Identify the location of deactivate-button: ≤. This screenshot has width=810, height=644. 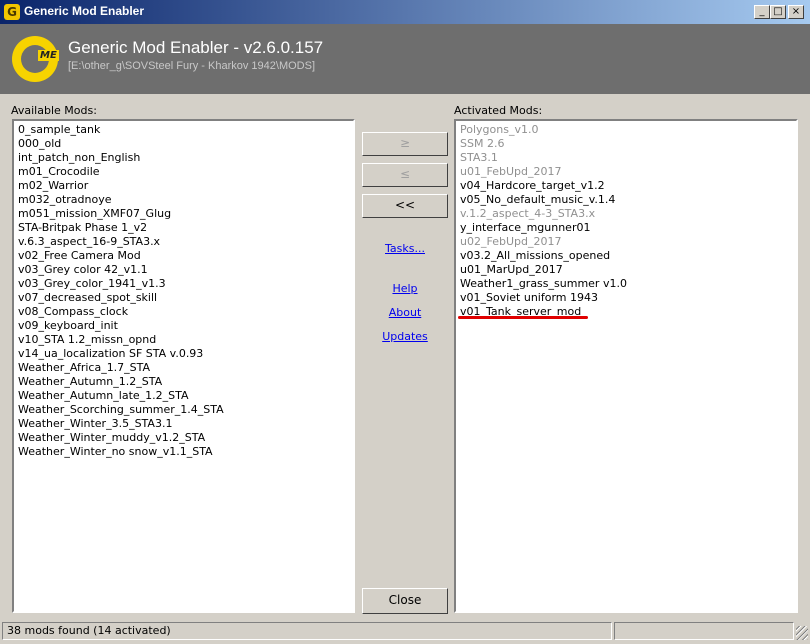
(405, 175).